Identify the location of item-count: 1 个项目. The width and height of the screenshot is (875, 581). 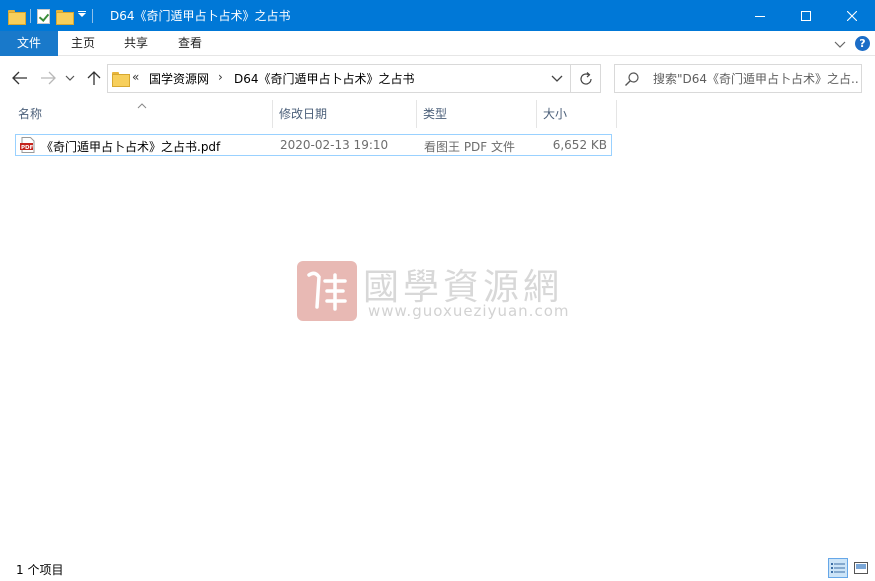
(40, 570).